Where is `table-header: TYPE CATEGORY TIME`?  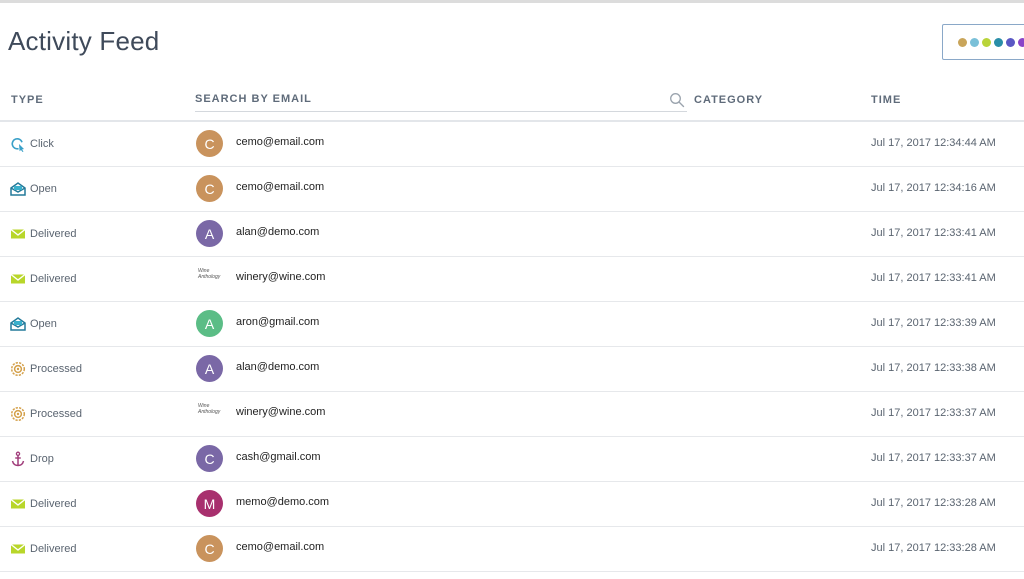 table-header: TYPE CATEGORY TIME is located at coordinates (512, 102).